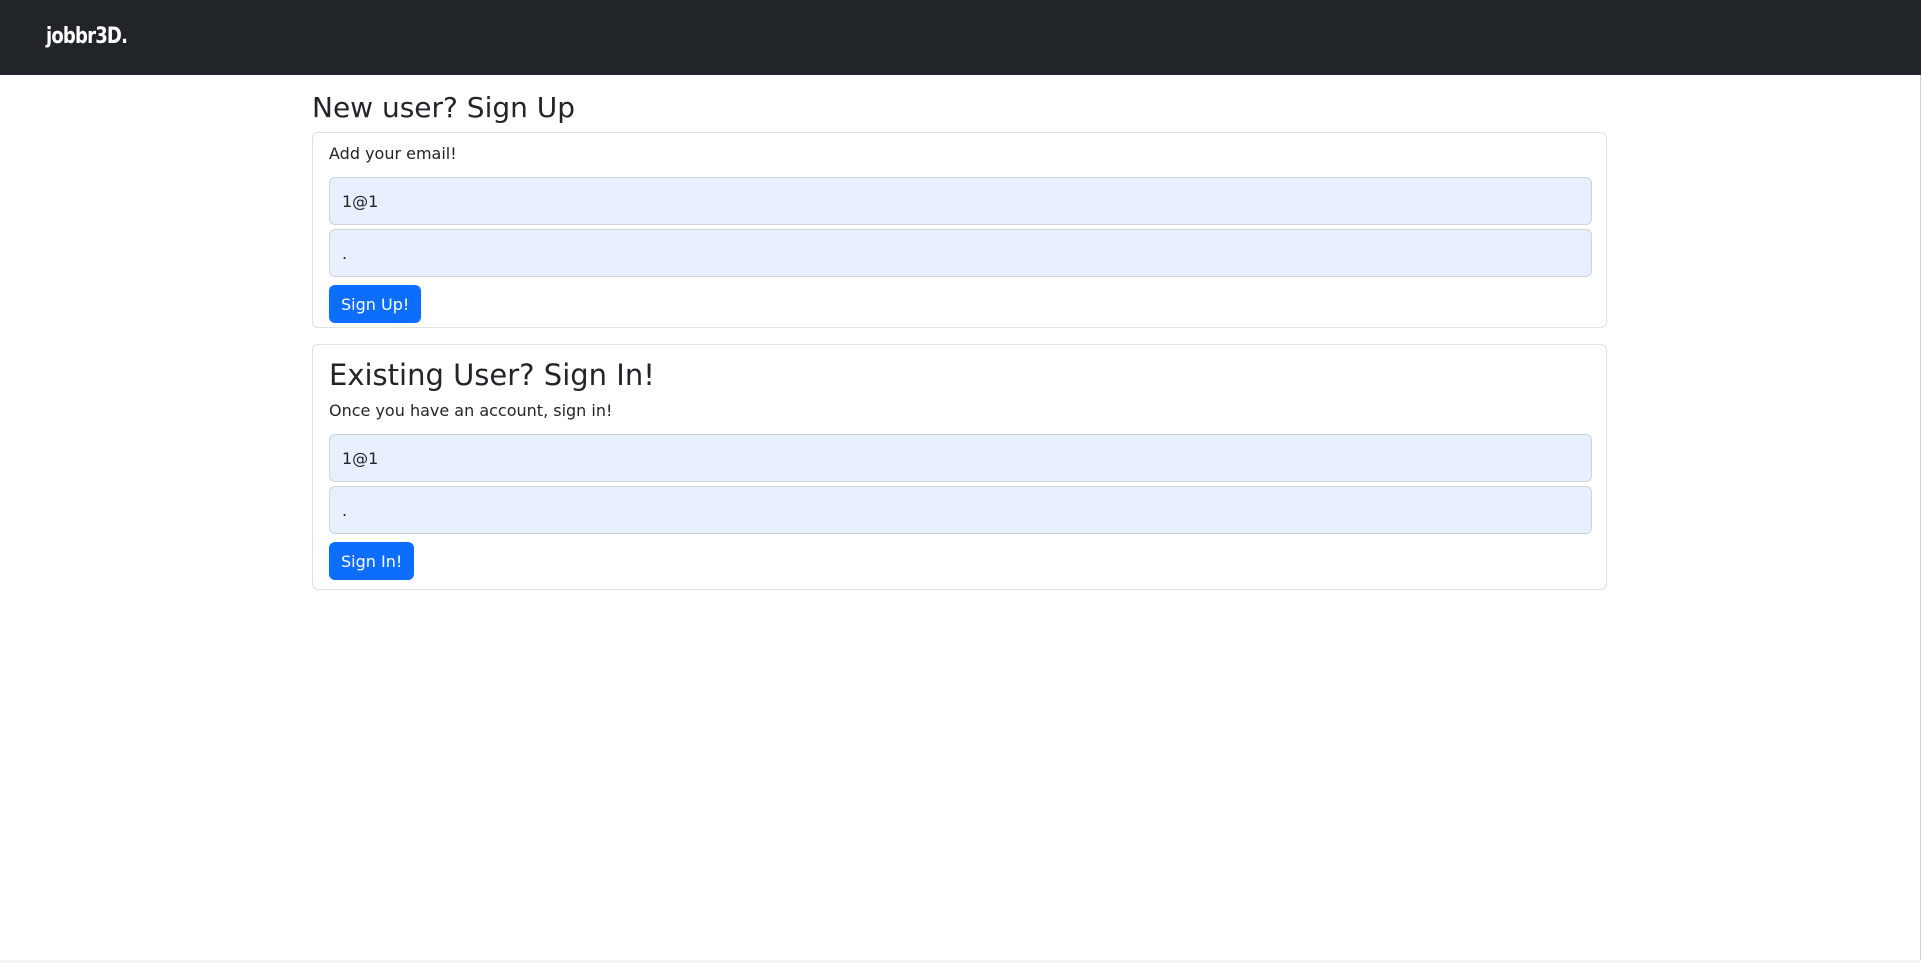 This screenshot has height=963, width=1921. I want to click on signup-email-input, so click(960, 201).